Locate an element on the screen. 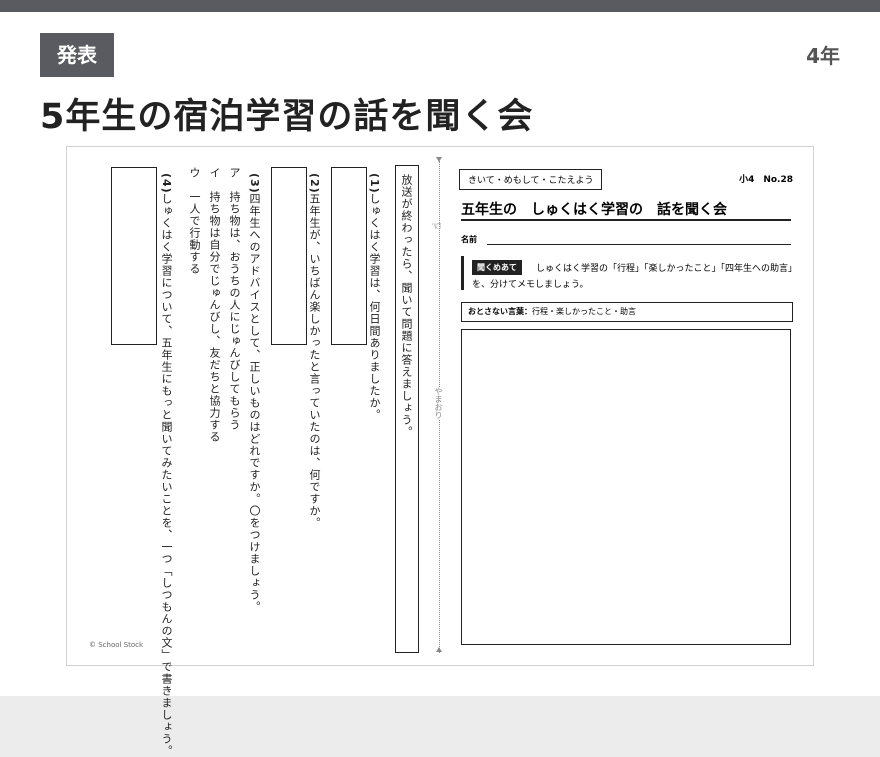 This screenshot has width=880, height=757. fold-arrow-bottom is located at coordinates (439, 649).